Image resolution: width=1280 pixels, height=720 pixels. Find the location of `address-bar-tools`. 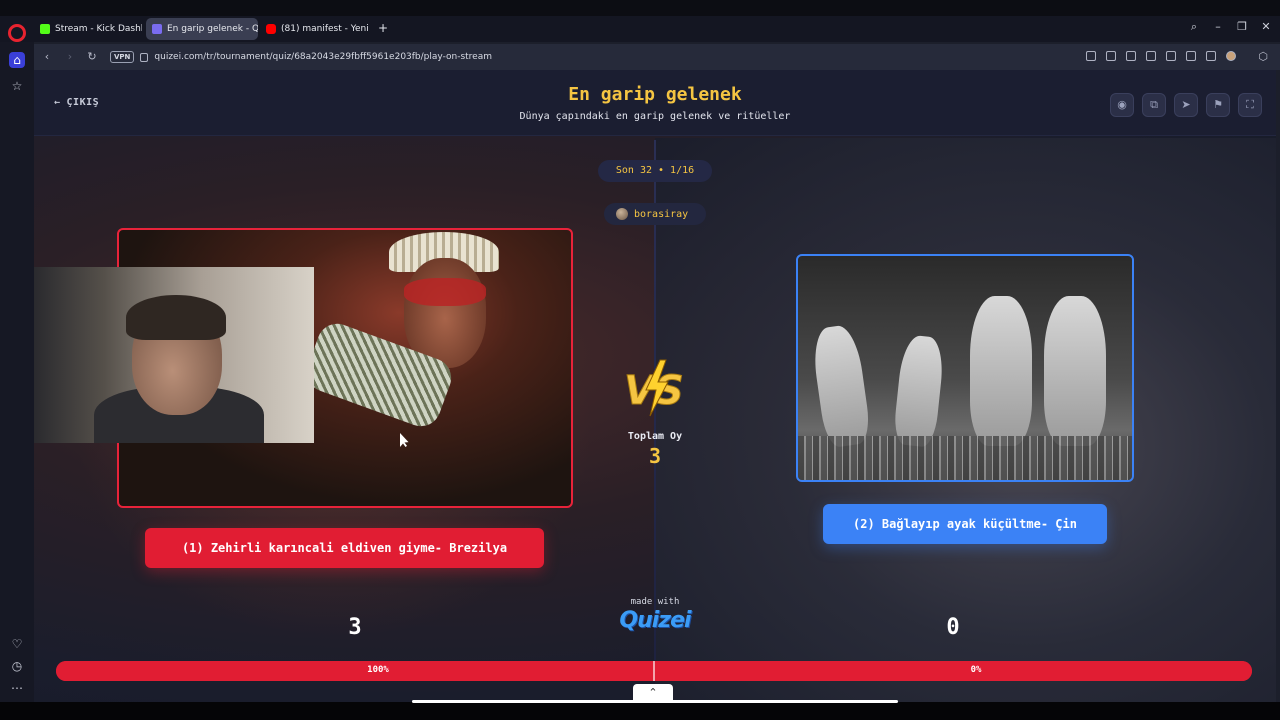

address-bar-tools is located at coordinates (1161, 56).